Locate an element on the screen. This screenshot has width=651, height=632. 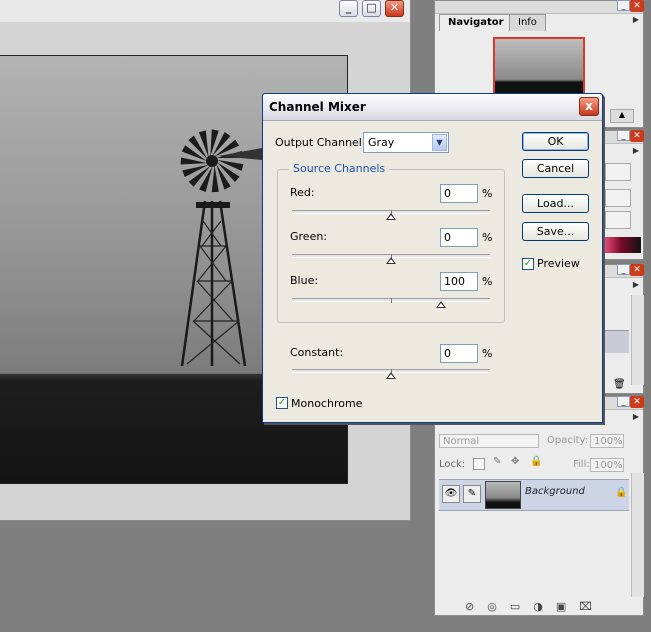
green-label: Green: is located at coordinates (309, 236).